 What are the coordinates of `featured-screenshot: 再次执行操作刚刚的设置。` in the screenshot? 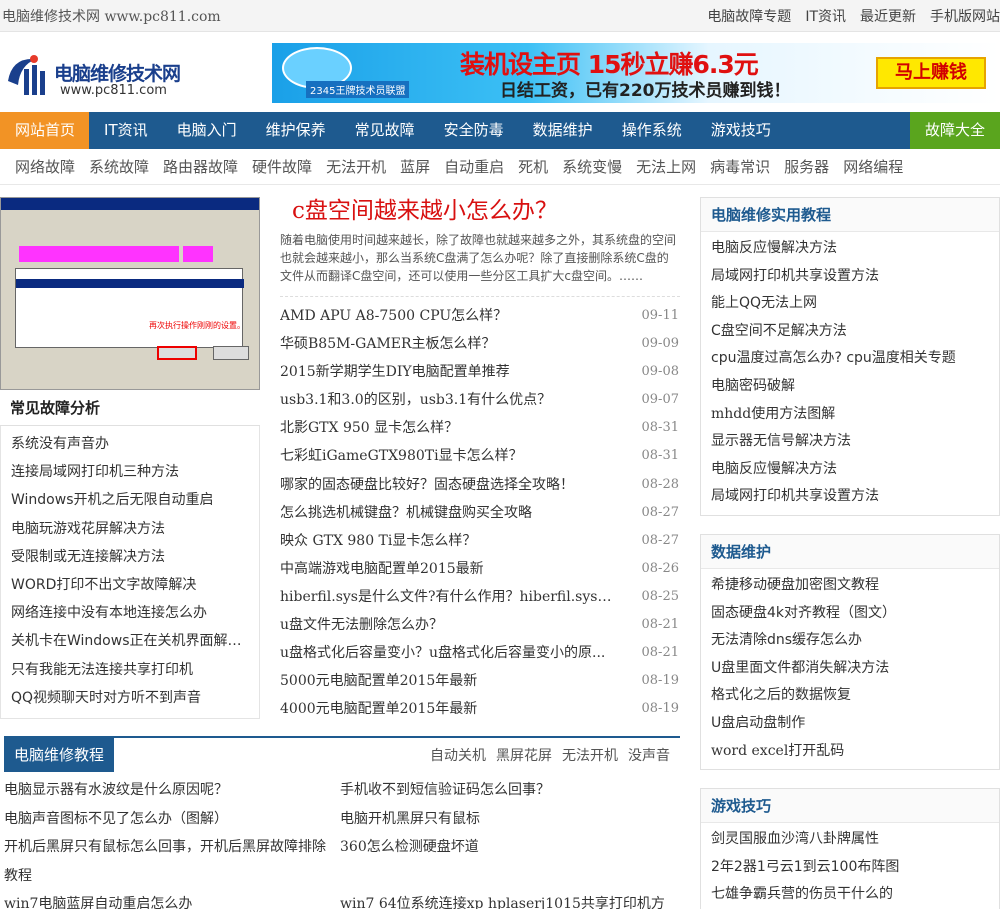 It's located at (130, 293).